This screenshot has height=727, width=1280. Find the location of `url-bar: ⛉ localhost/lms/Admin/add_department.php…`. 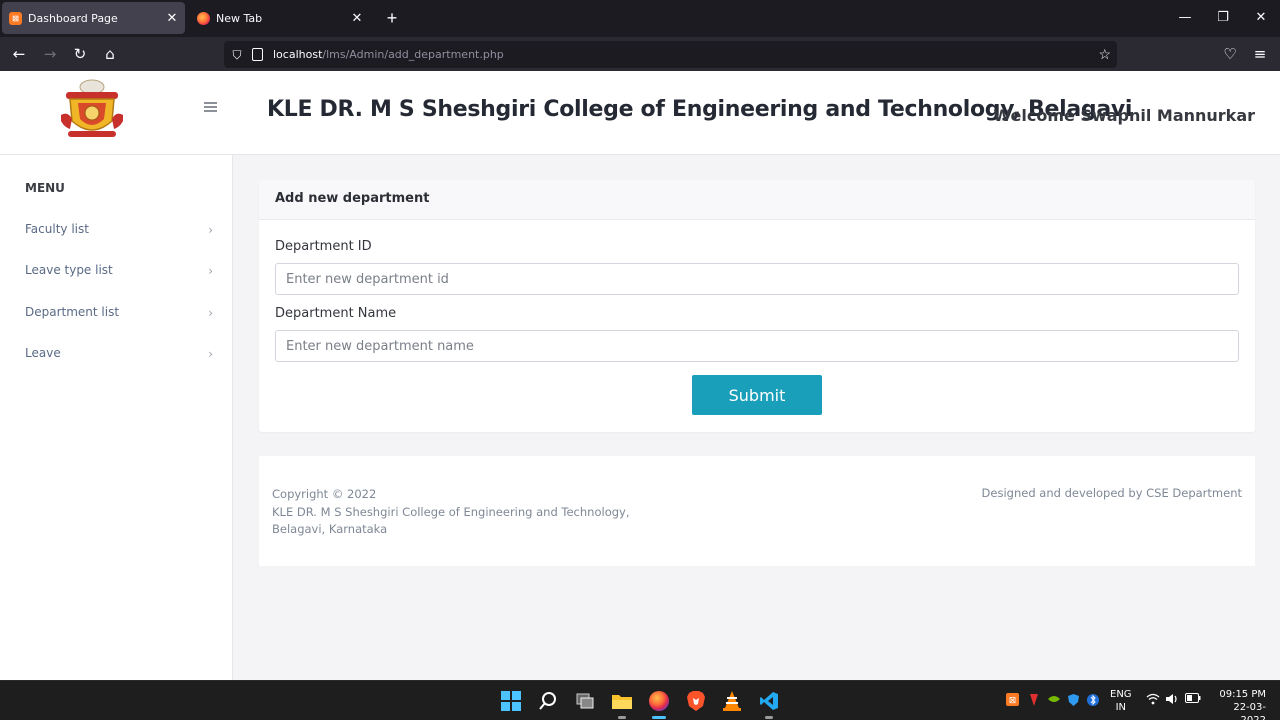

url-bar: ⛉ localhost/lms/Admin/add_department.php… is located at coordinates (670, 54).